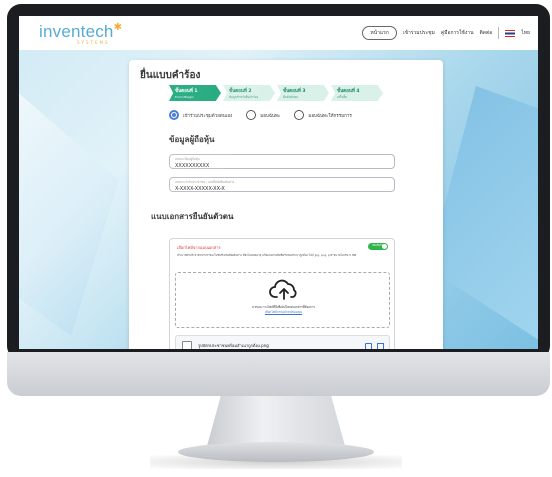  I want to click on monitor-chin, so click(278, 374).